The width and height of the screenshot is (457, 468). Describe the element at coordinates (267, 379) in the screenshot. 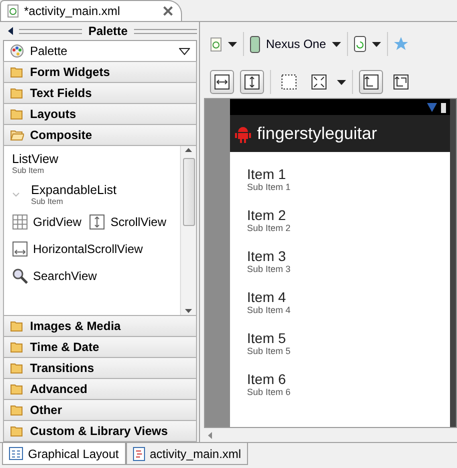

I see `list-item-title: Item 6` at that location.